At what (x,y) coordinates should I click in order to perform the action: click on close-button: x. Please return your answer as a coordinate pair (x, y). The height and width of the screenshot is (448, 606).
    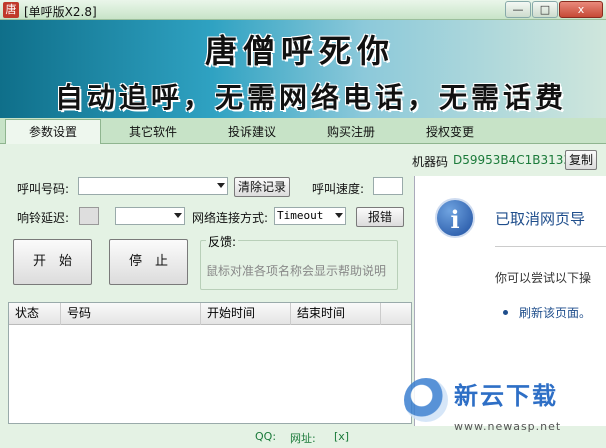
    Looking at the image, I should click on (581, 9).